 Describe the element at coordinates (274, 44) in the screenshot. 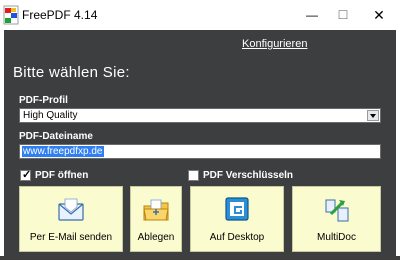

I see `configure-link: Konfigurieren` at that location.